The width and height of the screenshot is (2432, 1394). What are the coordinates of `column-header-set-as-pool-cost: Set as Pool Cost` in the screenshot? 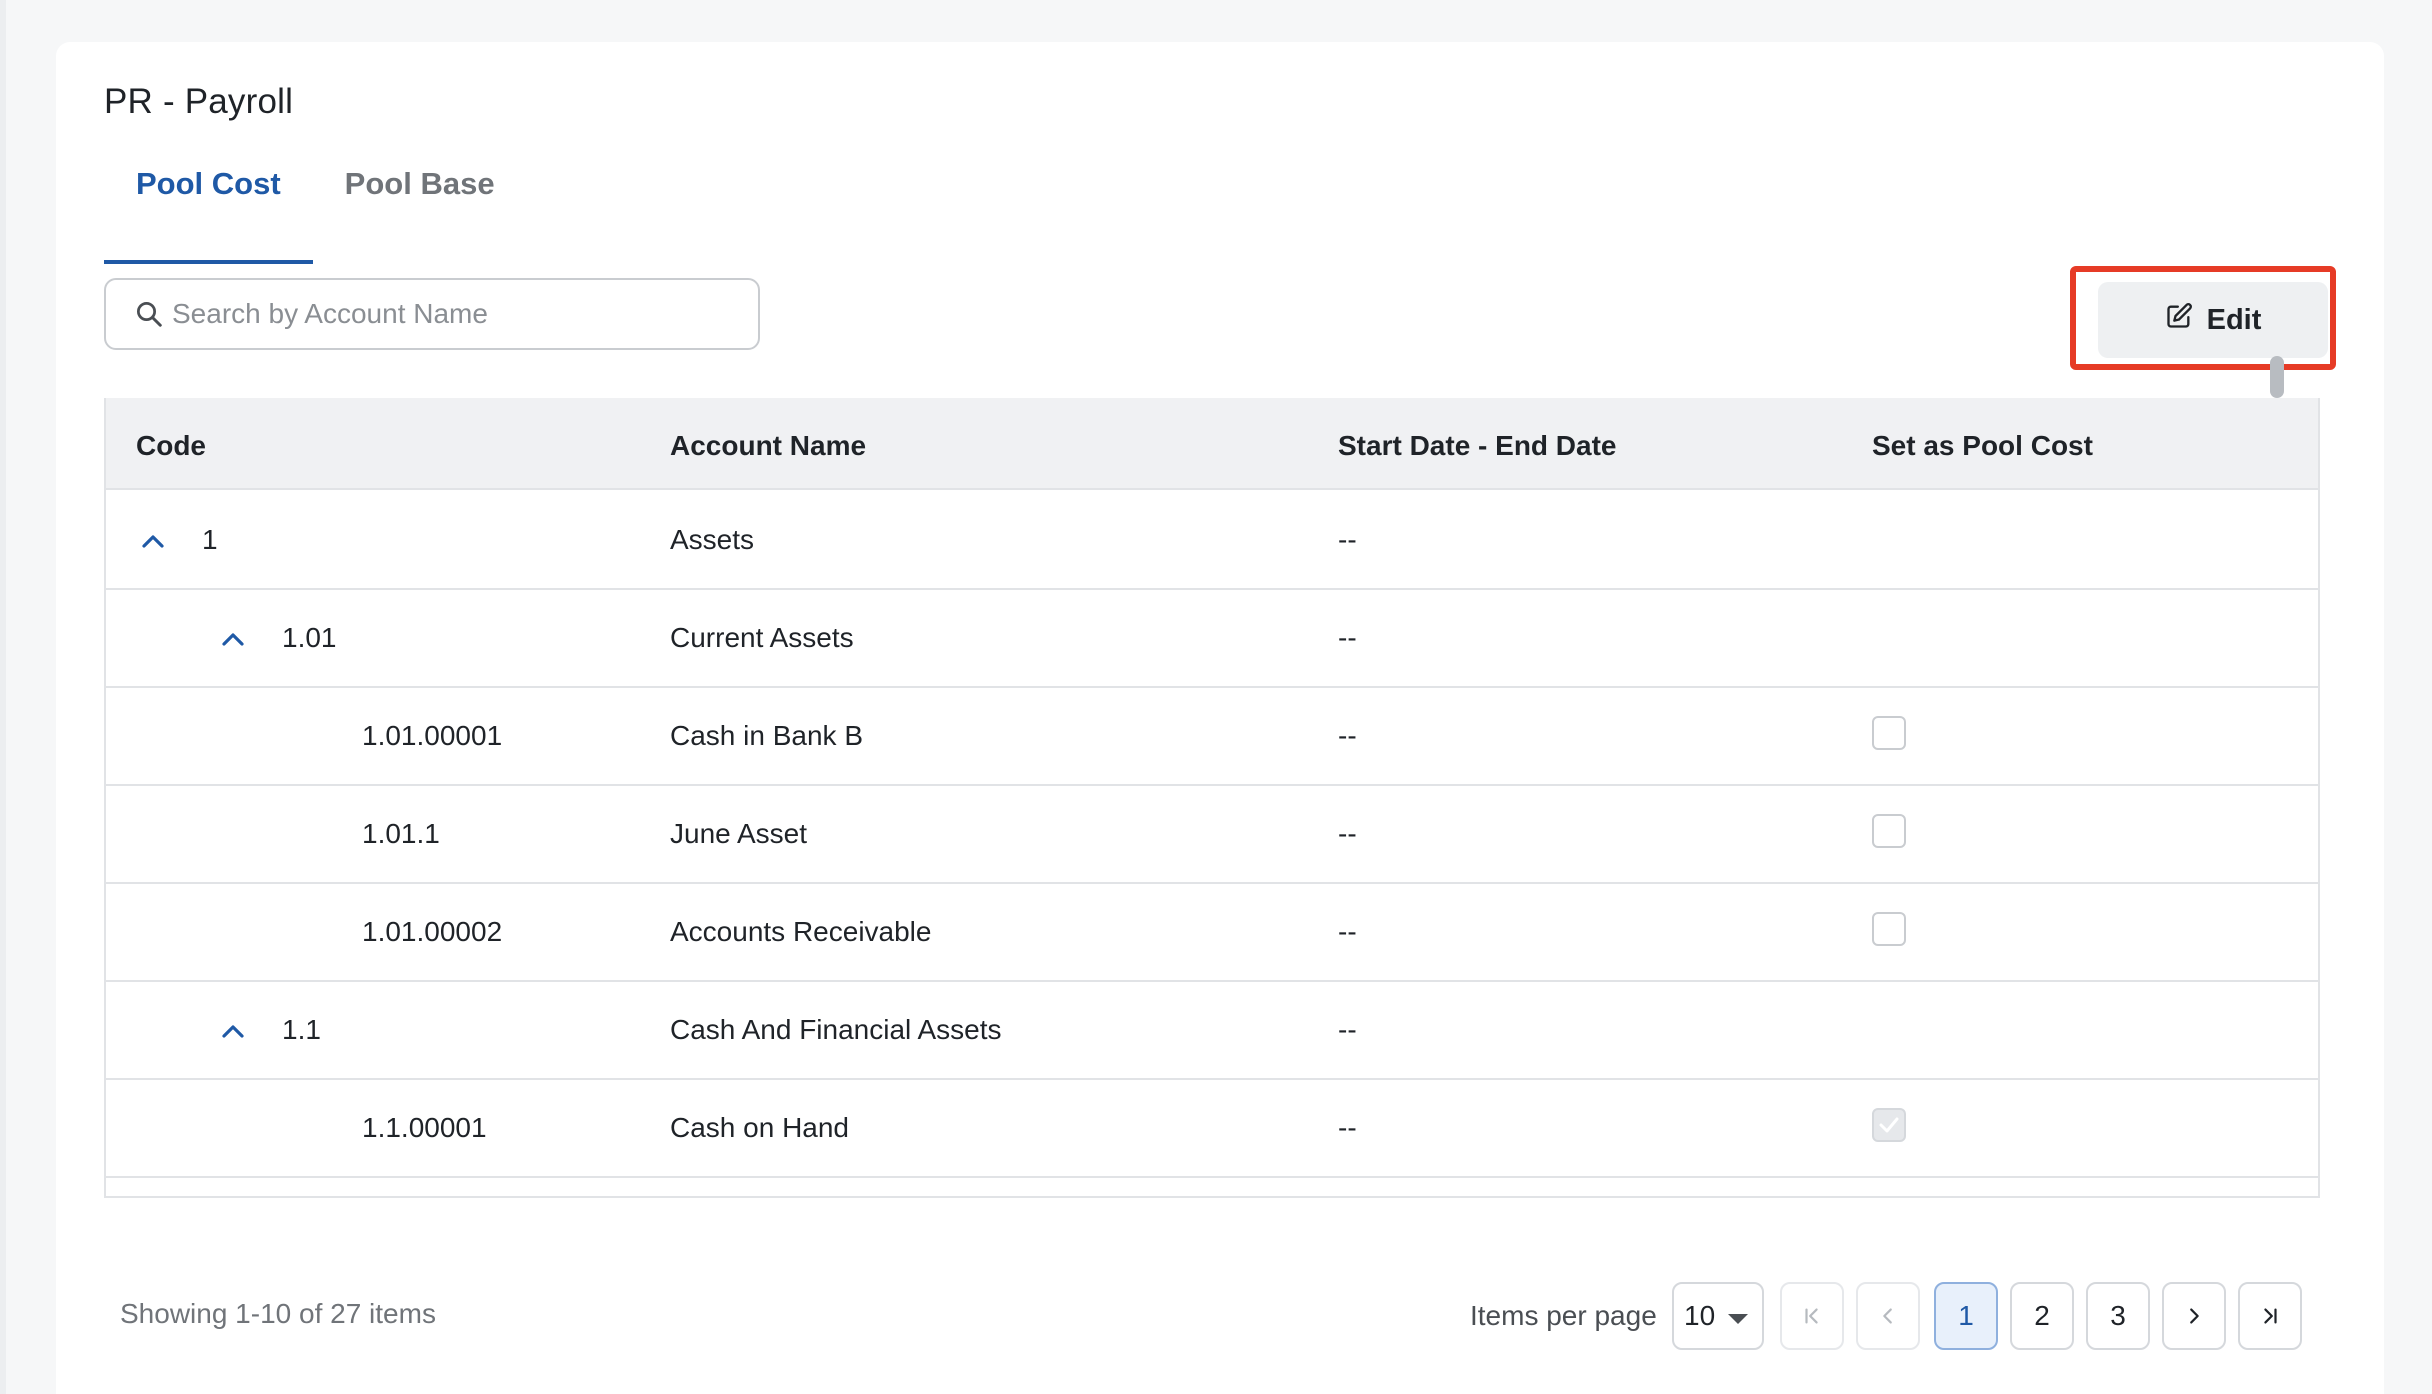 It's located at (1982, 445).